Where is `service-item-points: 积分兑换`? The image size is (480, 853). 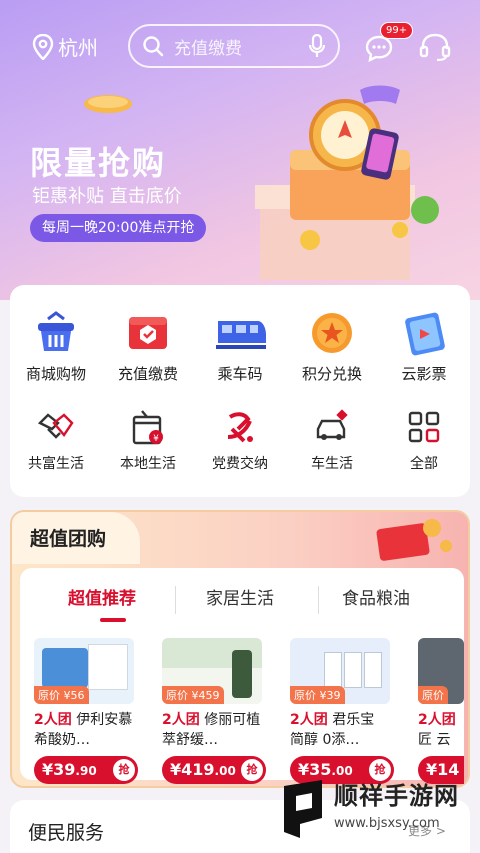
service-item-points: 积分兑换 is located at coordinates (332, 346).